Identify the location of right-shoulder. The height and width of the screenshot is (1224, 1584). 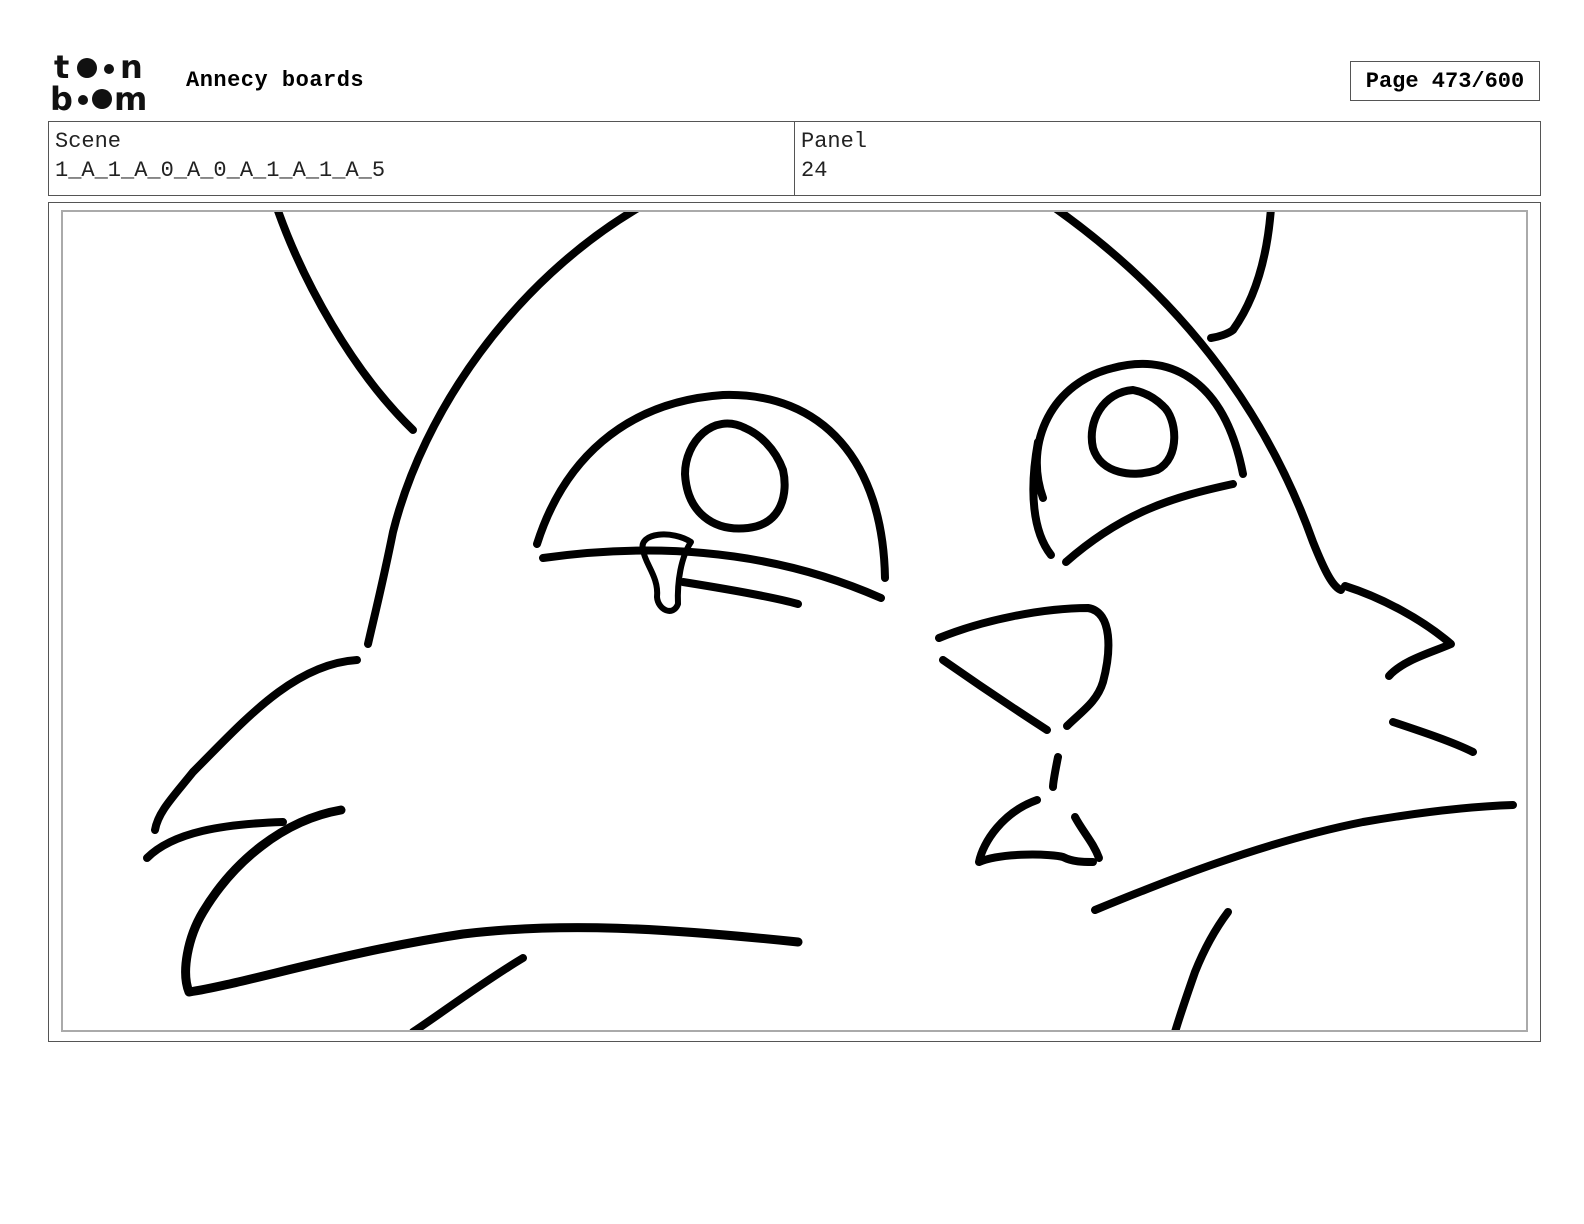
(1304, 857).